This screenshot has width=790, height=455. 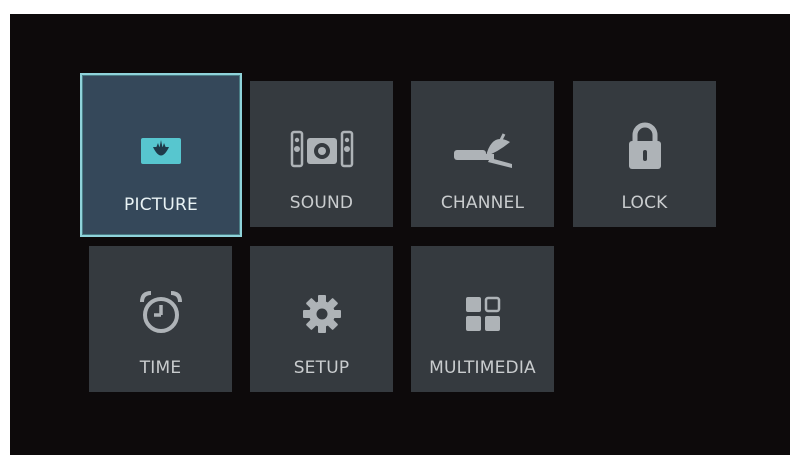 I want to click on picture-icon, so click(x=161, y=150).